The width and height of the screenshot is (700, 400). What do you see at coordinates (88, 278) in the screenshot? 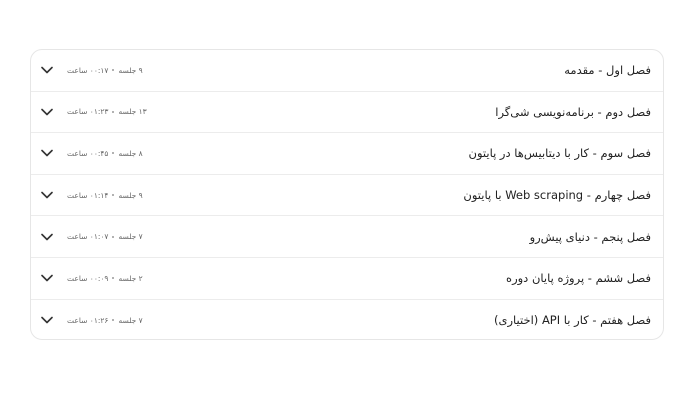
I see `chapter-duration: ۰۰:۰۹ ساعت` at bounding box center [88, 278].